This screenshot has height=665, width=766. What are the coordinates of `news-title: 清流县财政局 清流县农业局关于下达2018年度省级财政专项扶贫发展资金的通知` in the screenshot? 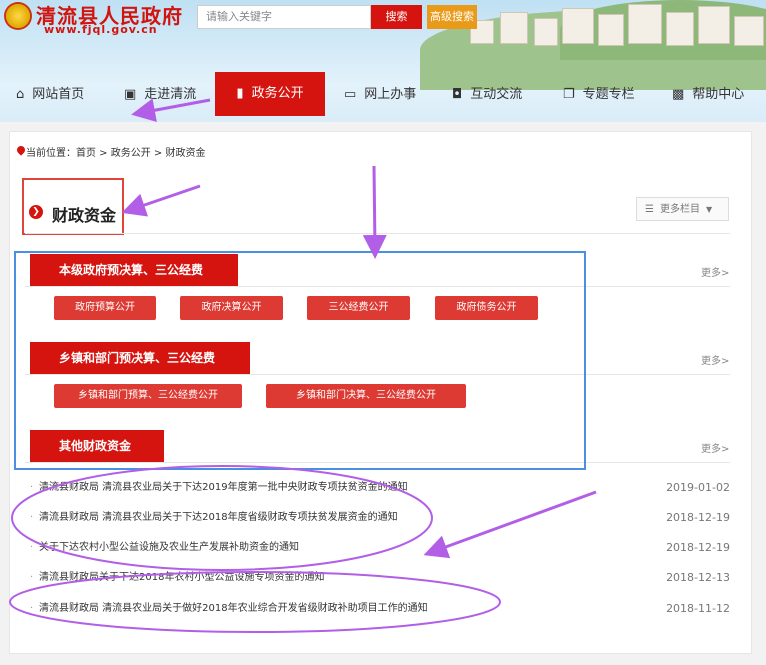 It's located at (218, 518).